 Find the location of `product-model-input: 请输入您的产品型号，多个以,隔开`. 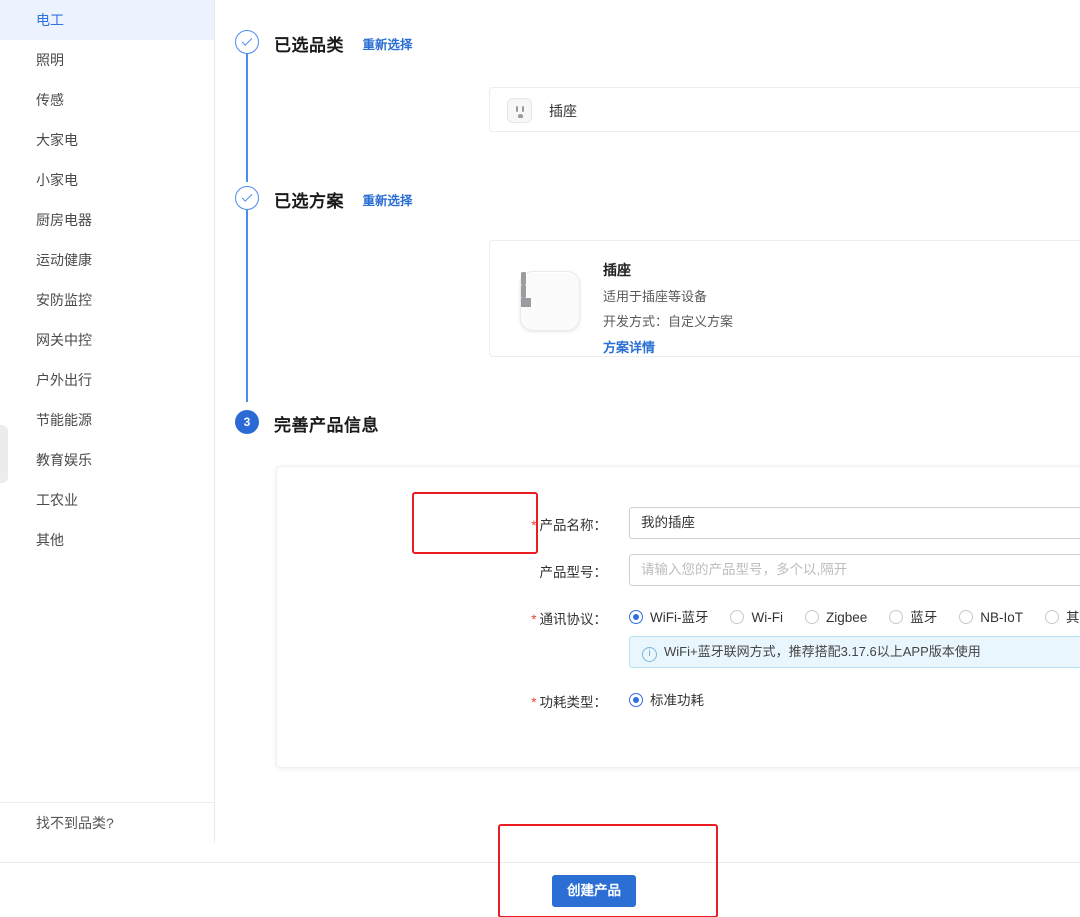

product-model-input: 请输入您的产品型号，多个以,隔开 is located at coordinates (854, 570).